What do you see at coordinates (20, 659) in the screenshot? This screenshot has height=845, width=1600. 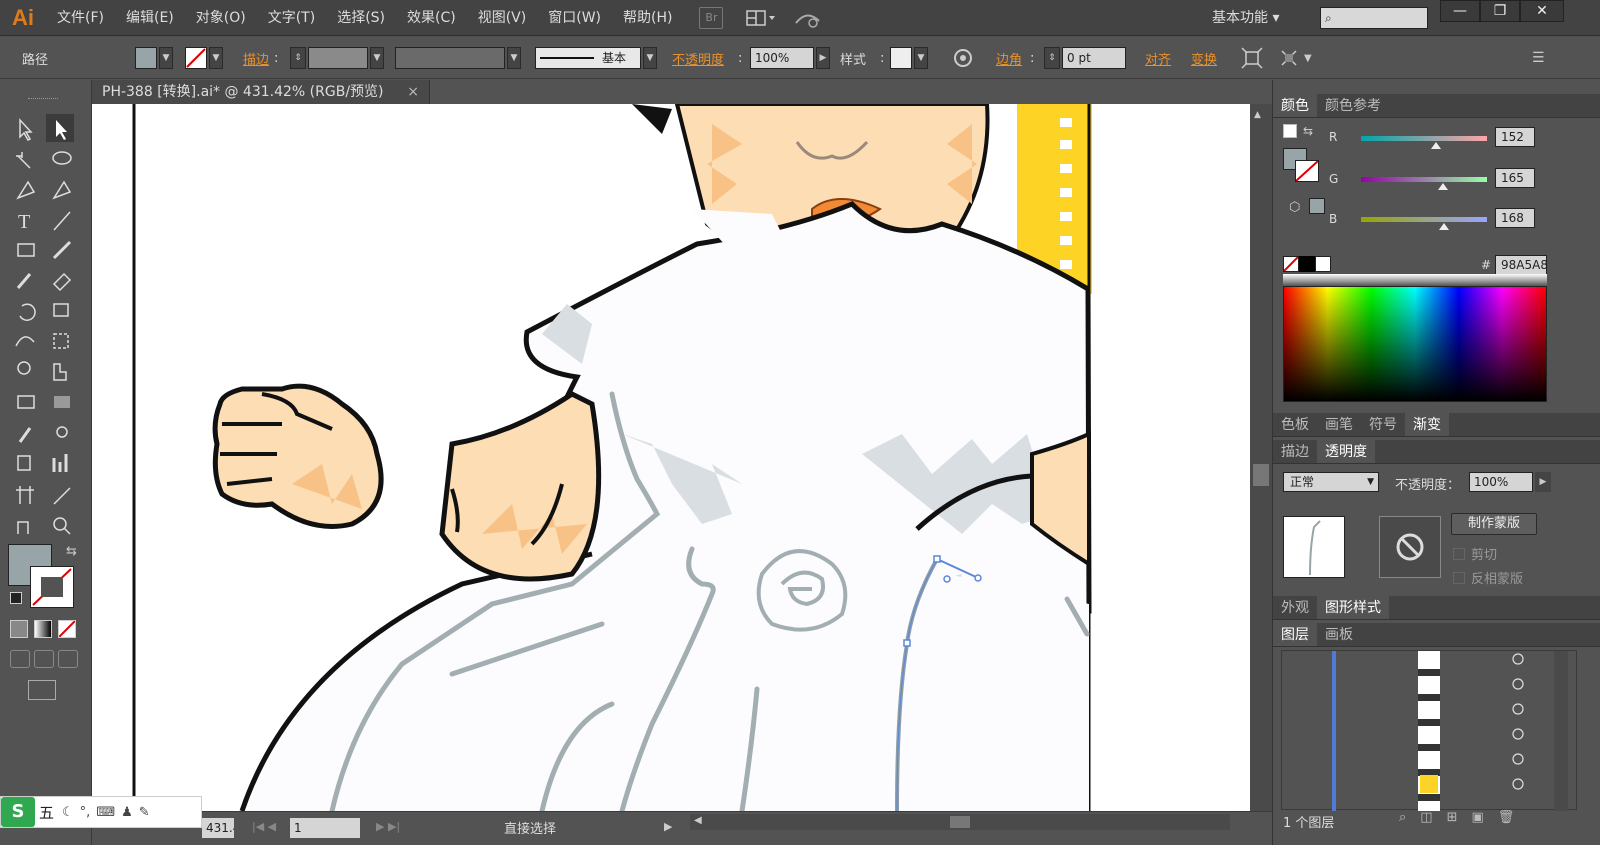 I see `draw-normal-button` at bounding box center [20, 659].